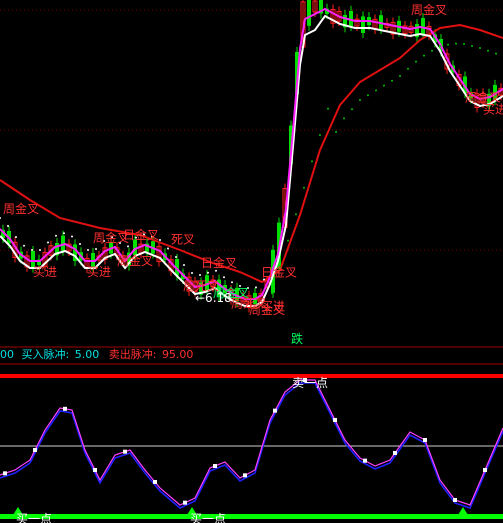 The height and width of the screenshot is (523, 503). What do you see at coordinates (297, 338) in the screenshot?
I see `price-annotation-label: 跌` at bounding box center [297, 338].